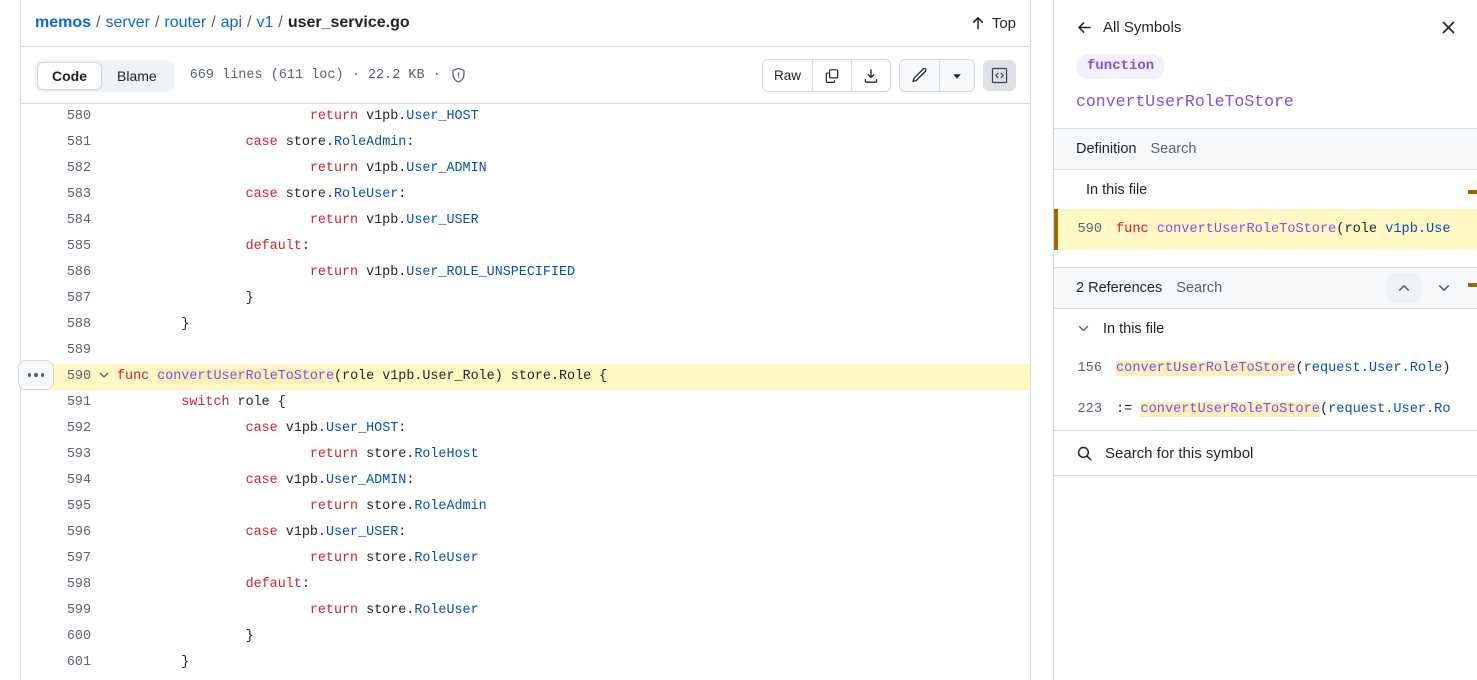 The width and height of the screenshot is (1477, 680). I want to click on kebab-horizontal-icon, so click(36, 375).